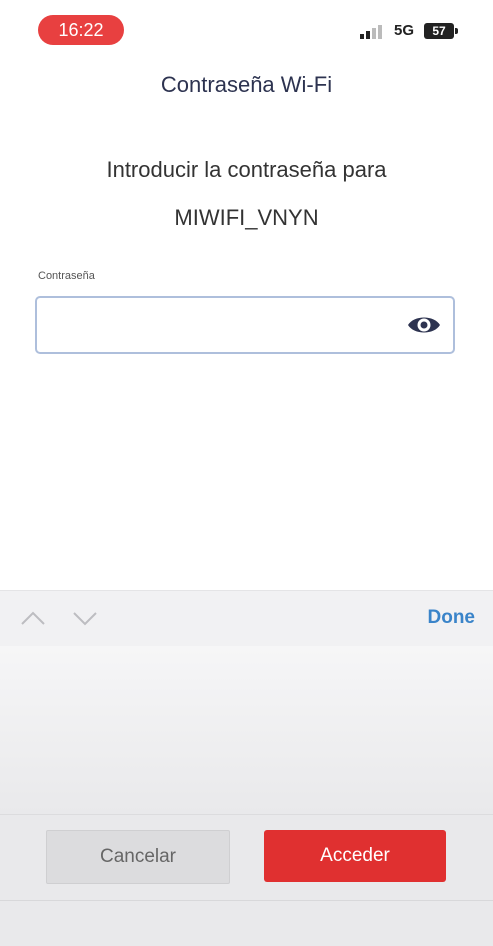 The width and height of the screenshot is (493, 946). What do you see at coordinates (246, 217) in the screenshot?
I see `network-ssid: MIWIFI_VNYN` at bounding box center [246, 217].